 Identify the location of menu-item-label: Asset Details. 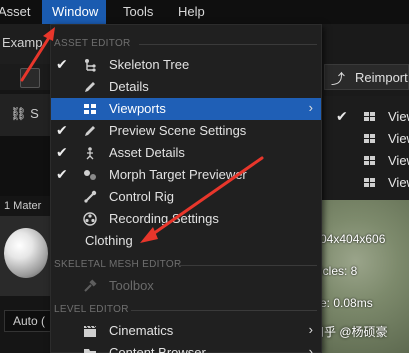
(147, 152).